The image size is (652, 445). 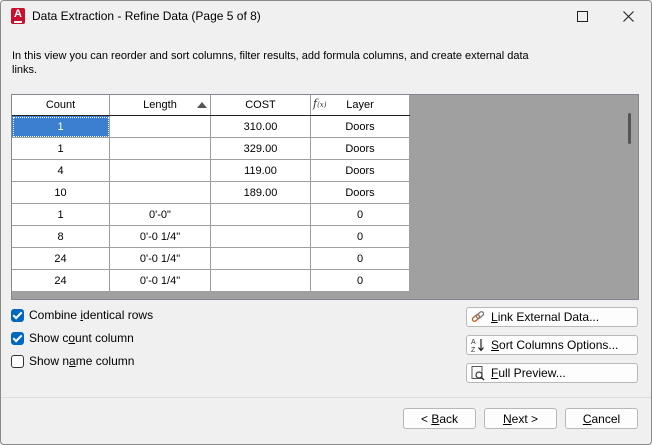 I want to click on maximize-button, so click(x=582, y=16).